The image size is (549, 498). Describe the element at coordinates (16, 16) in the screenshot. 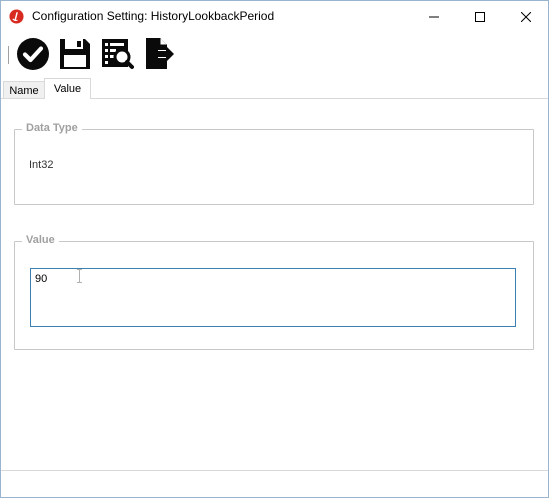

I see `app-logo-icon` at that location.